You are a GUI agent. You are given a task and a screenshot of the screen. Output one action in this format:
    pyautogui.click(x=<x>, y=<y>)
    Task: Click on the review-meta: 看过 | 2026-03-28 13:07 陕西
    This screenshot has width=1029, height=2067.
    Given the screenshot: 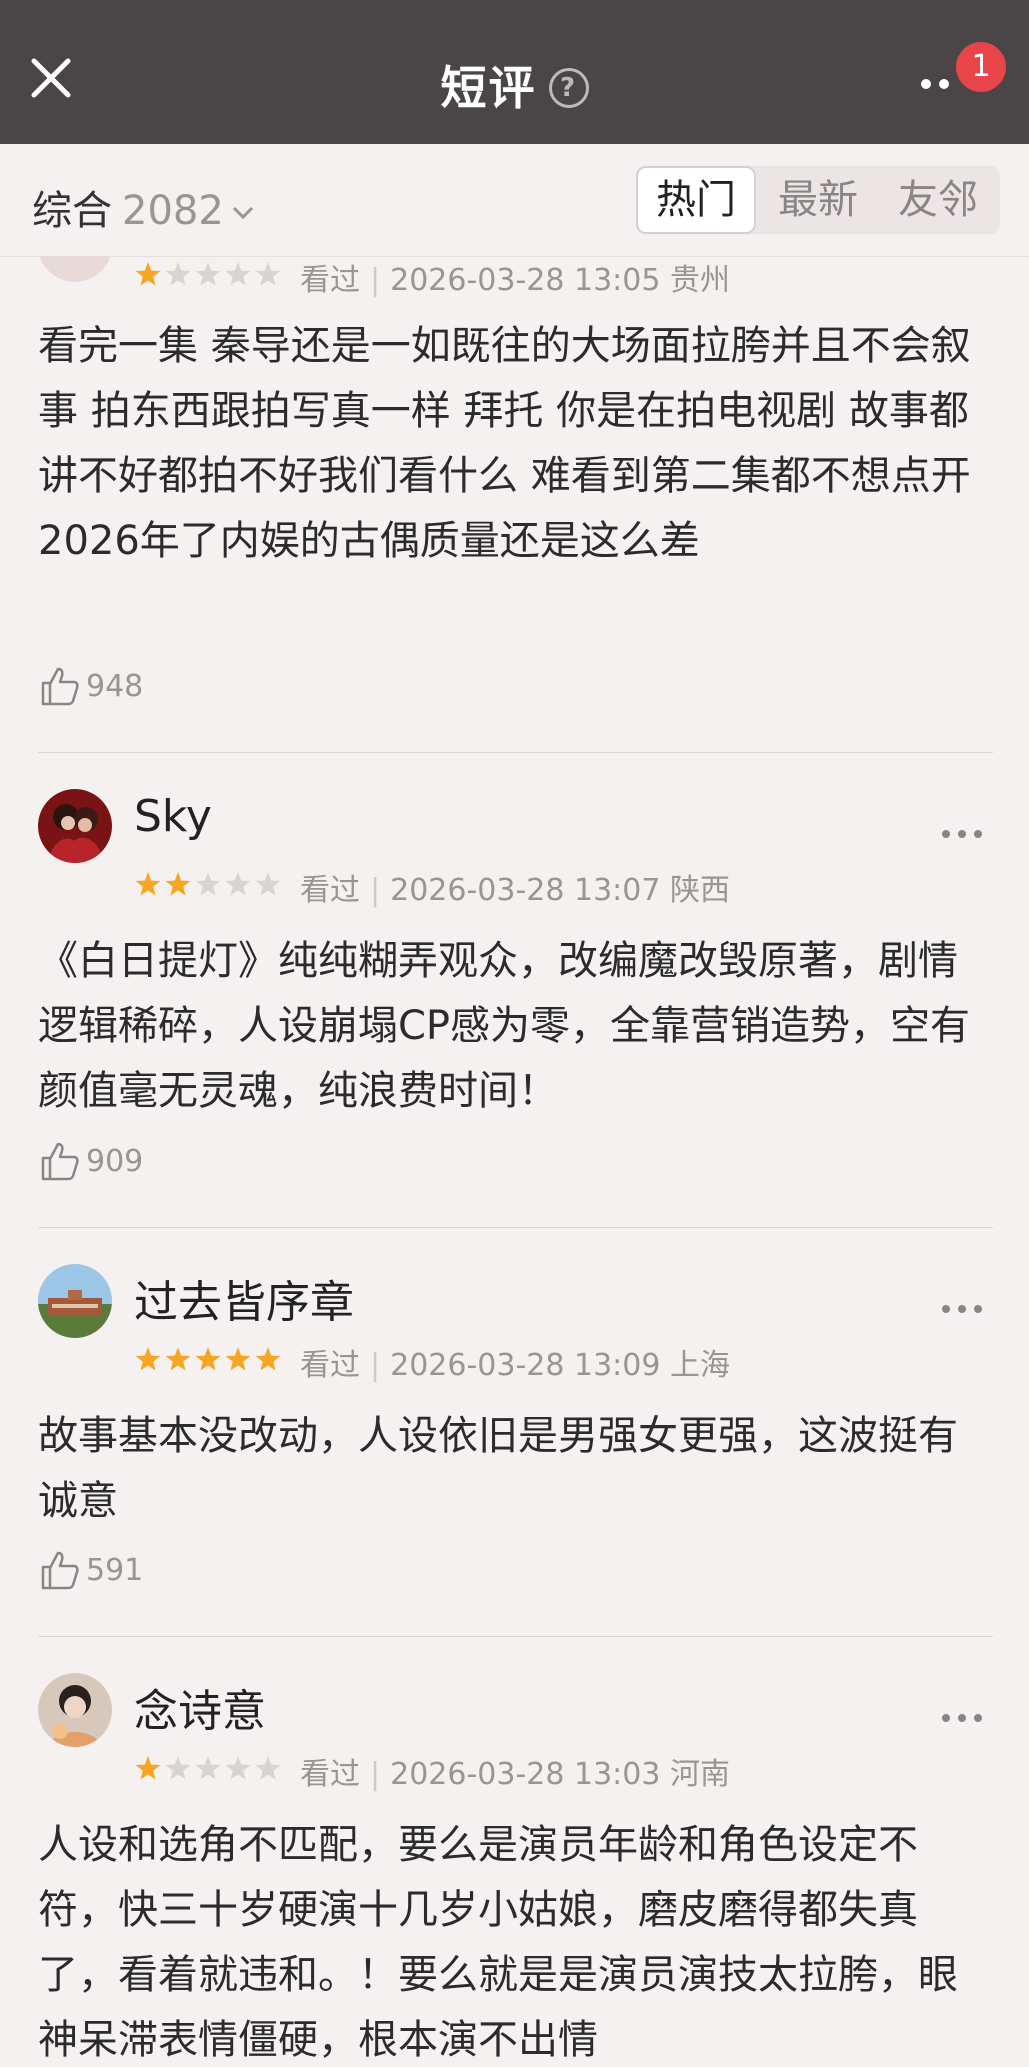 What is the action you would take?
    pyautogui.click(x=432, y=887)
    